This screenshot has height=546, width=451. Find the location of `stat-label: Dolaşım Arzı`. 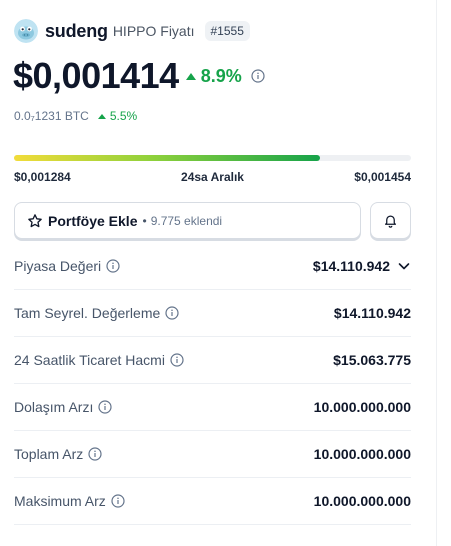

stat-label: Dolaşım Arzı is located at coordinates (63, 407).